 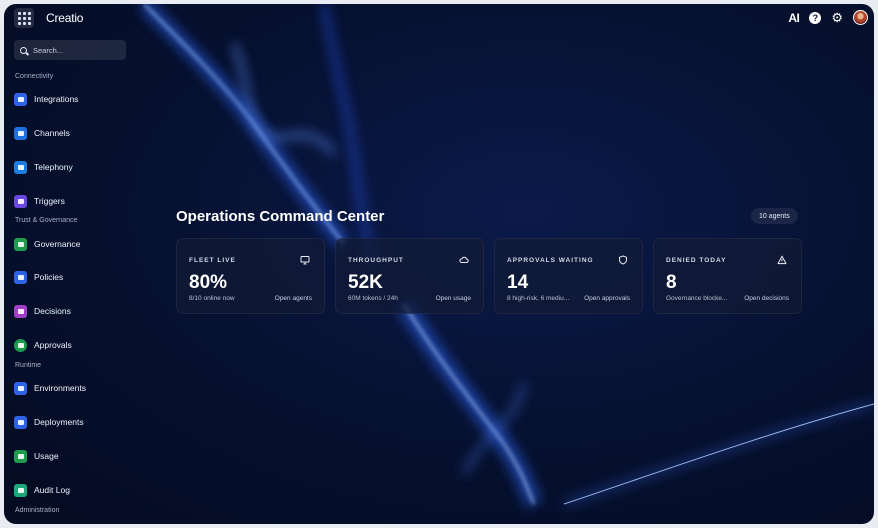 What do you see at coordinates (59, 422) in the screenshot?
I see `sidebar-item-label: Deployments` at bounding box center [59, 422].